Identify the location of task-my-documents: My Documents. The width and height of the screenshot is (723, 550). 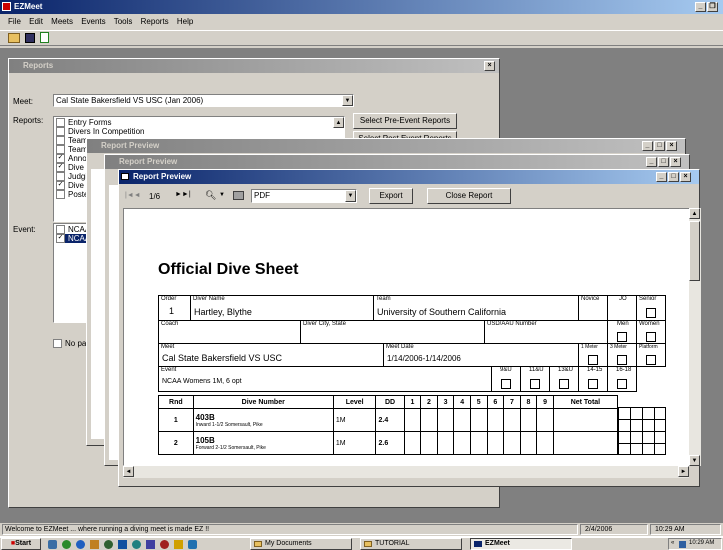
(301, 544).